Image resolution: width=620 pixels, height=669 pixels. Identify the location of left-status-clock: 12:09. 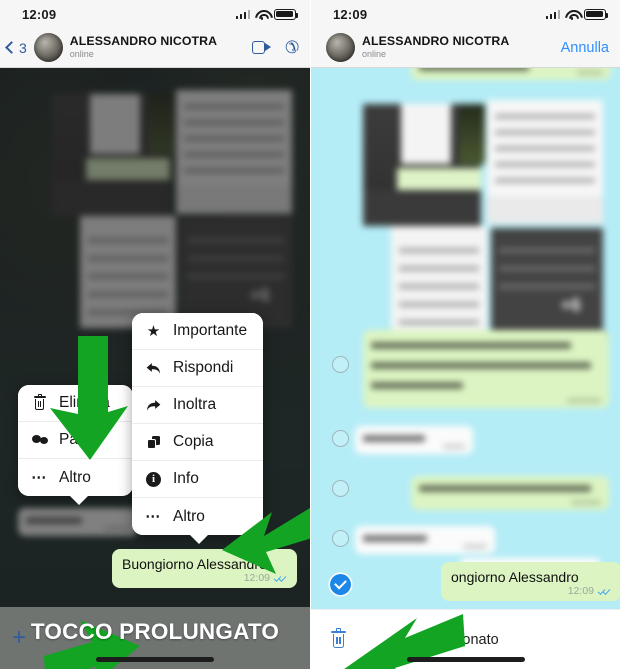
(39, 14).